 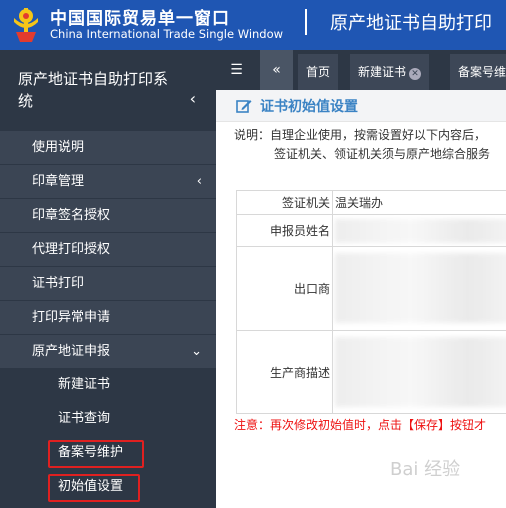 What do you see at coordinates (71, 249) in the screenshot?
I see `sidebar-item-label: 代理打印授权` at bounding box center [71, 249].